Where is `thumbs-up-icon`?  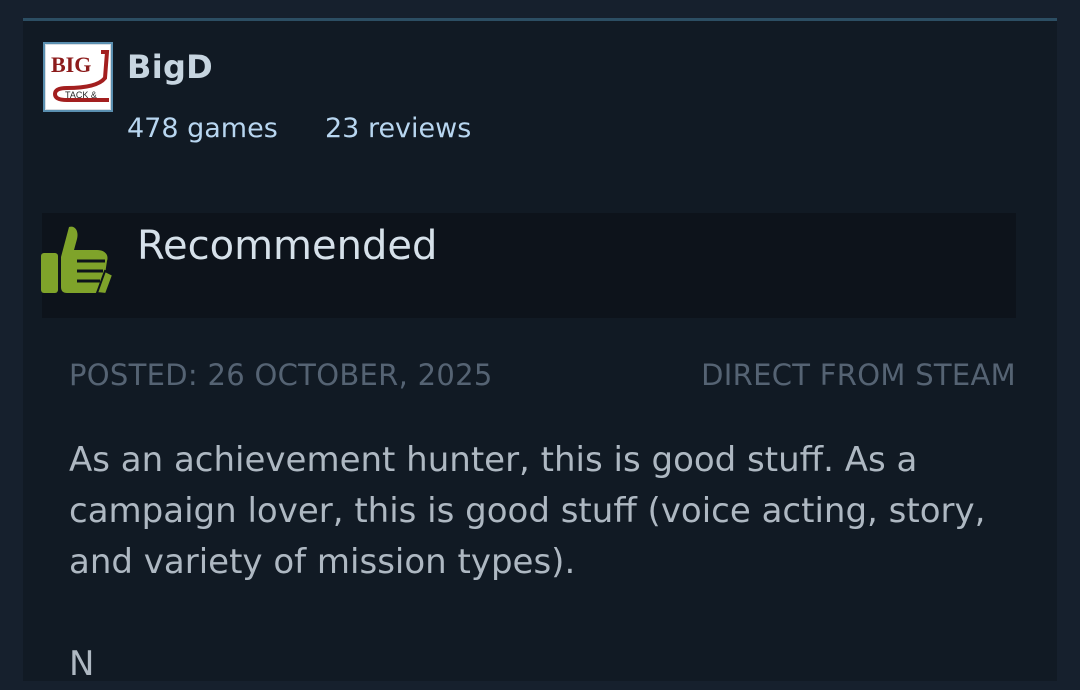
thumbs-up-icon is located at coordinates (77, 260).